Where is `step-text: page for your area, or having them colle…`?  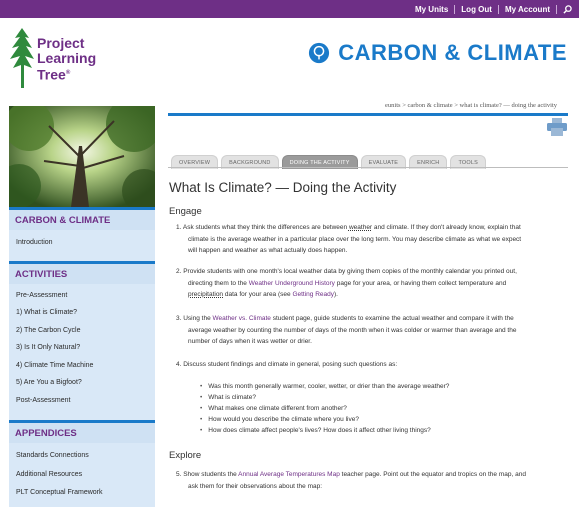
step-text: page for your area, or having them colle… is located at coordinates (420, 283).